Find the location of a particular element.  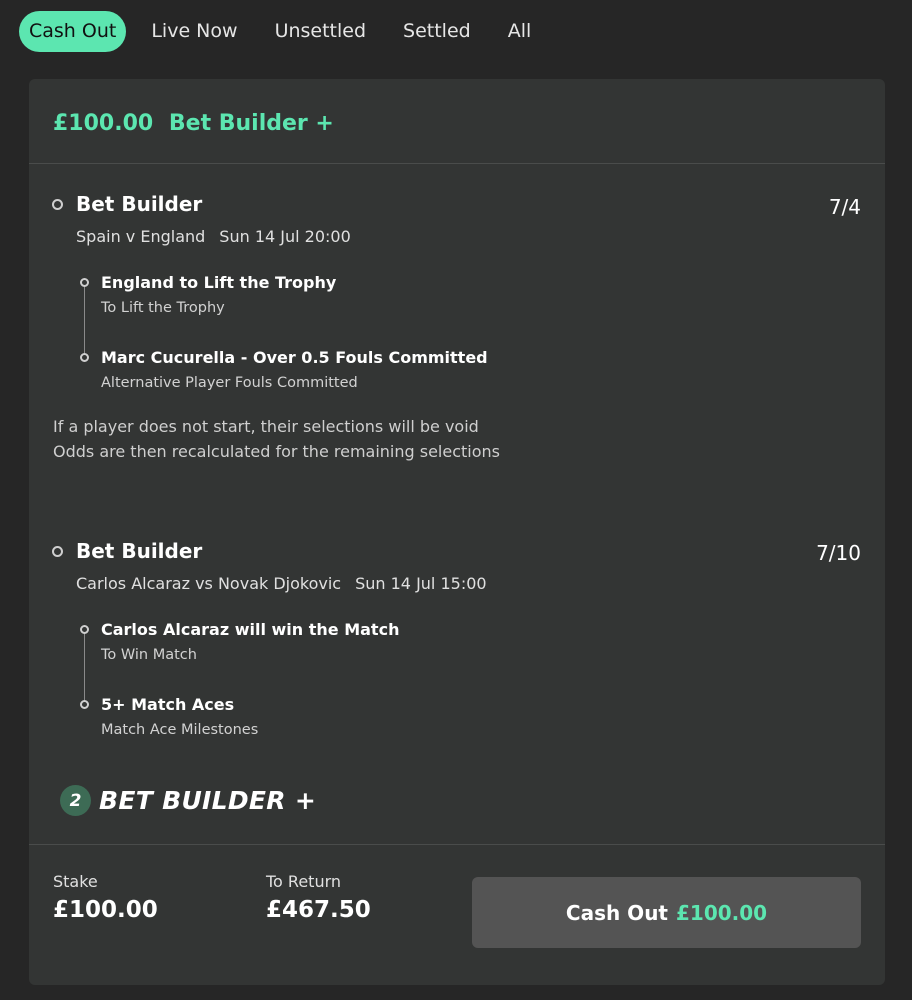

leg-event-name: Carlos Alcaraz vs Novak Djokovic is located at coordinates (209, 583).